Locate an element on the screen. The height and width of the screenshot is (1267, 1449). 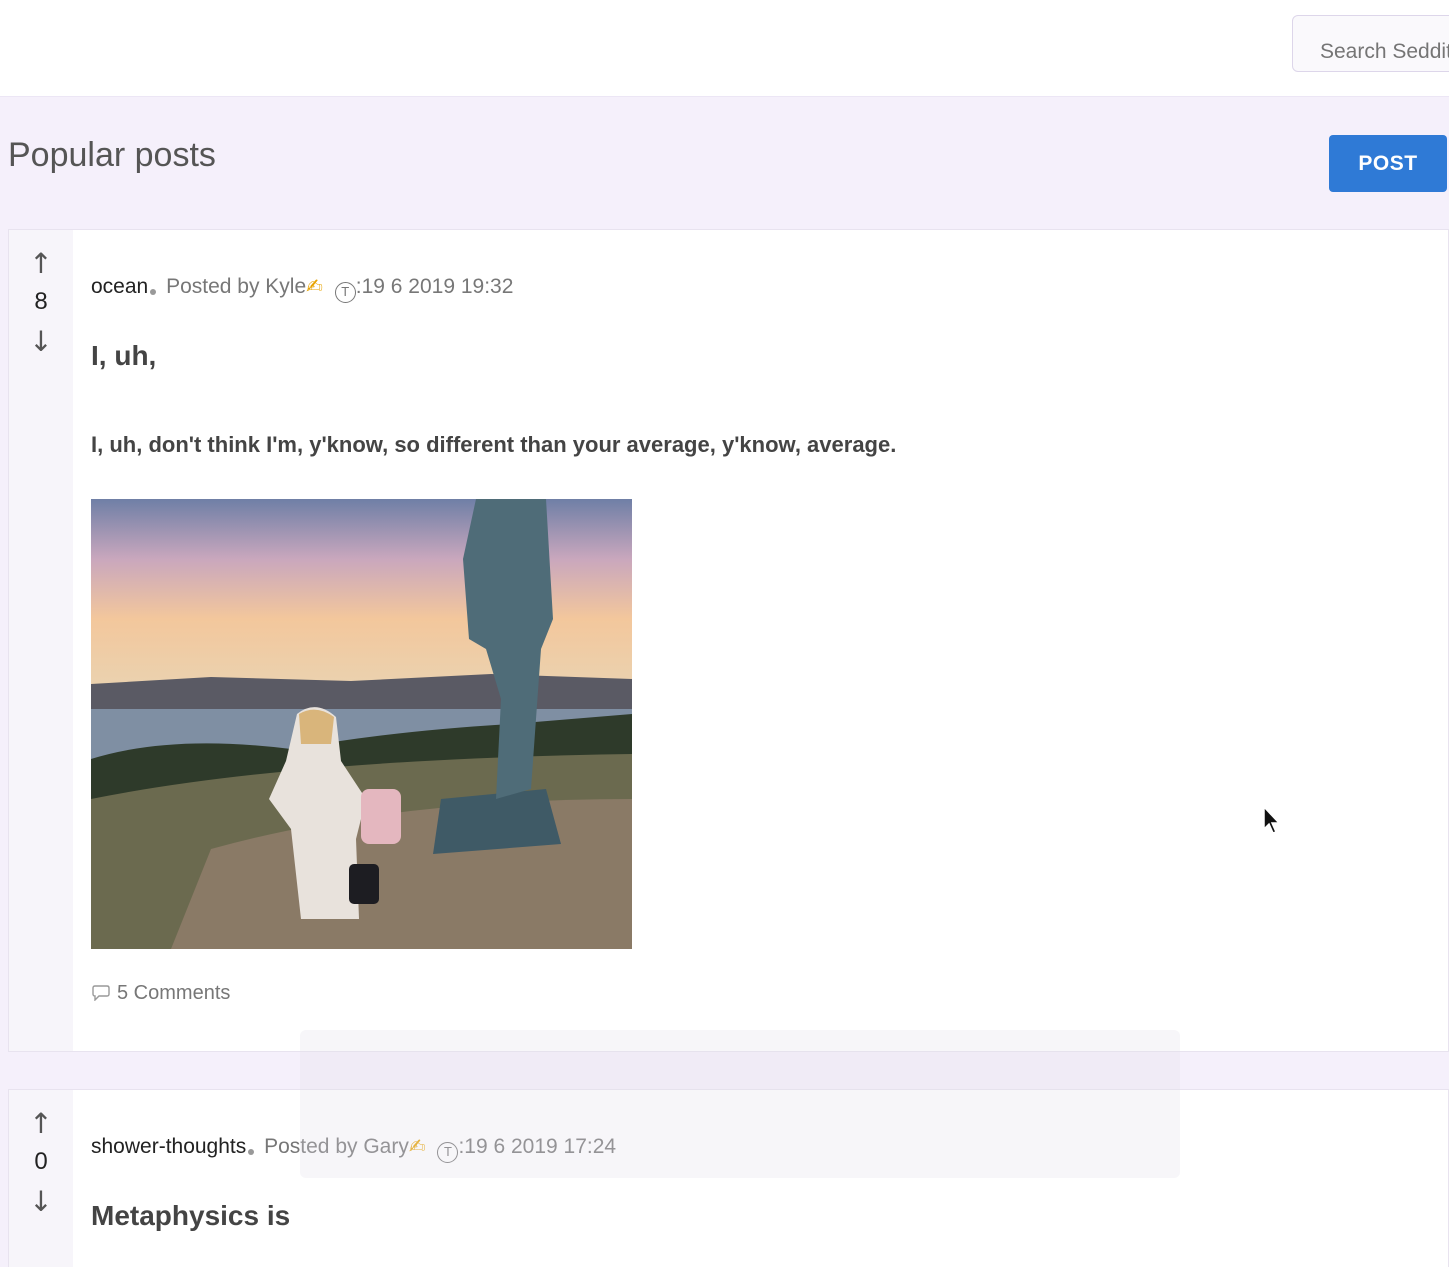
vote-count: 0 is located at coordinates (41, 1161).